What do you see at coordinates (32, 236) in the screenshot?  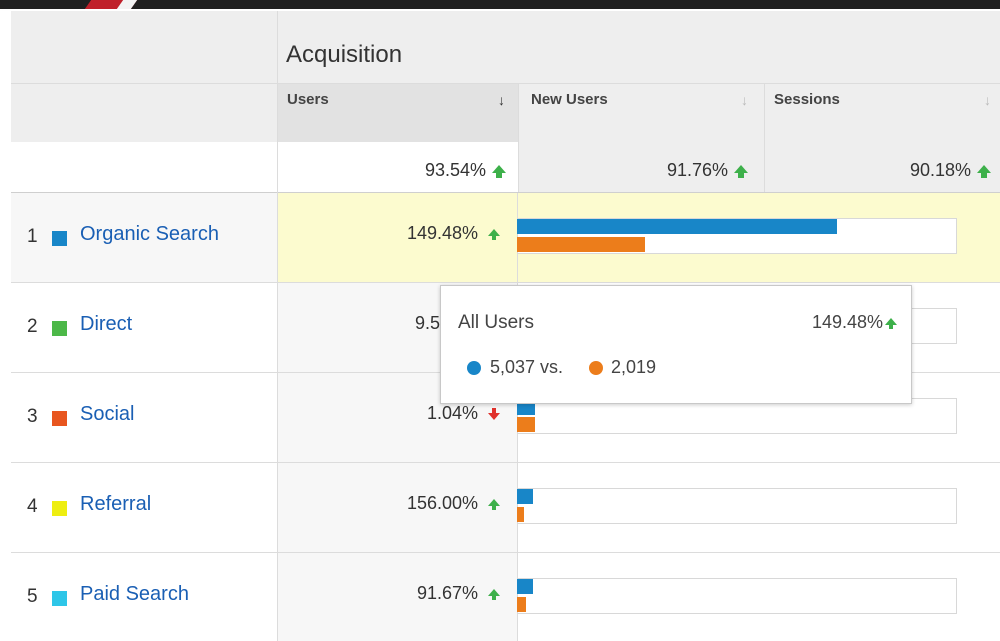 I see `row-rank: 1` at bounding box center [32, 236].